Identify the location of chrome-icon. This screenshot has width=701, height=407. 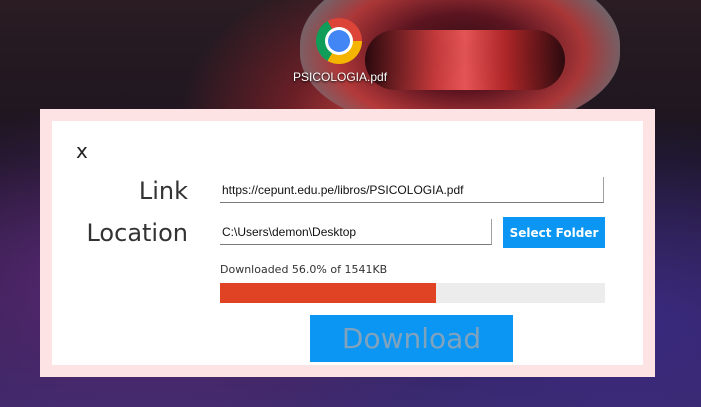
(339, 41).